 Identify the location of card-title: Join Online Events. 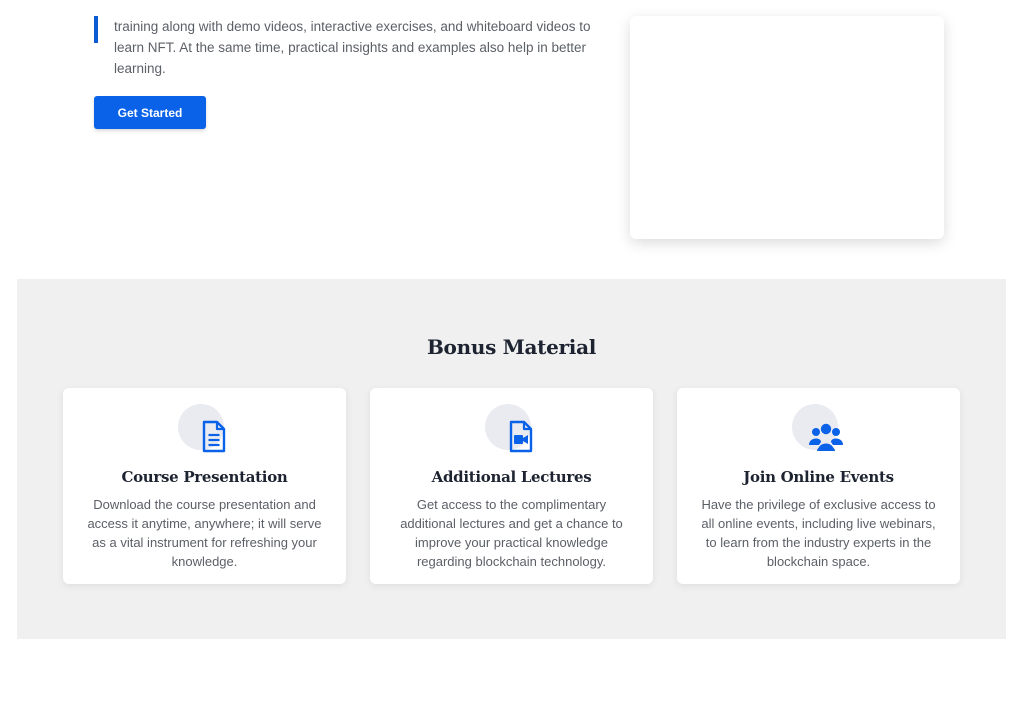
(818, 477).